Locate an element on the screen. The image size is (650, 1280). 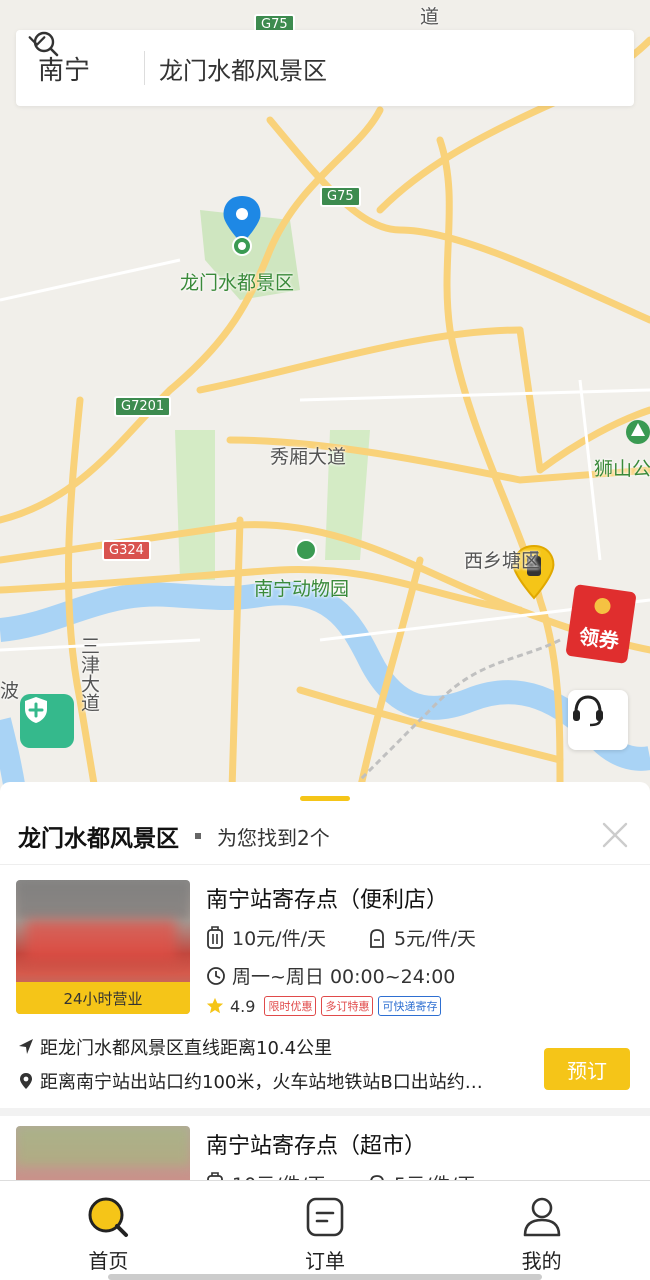
backpack-icon is located at coordinates (377, 938).